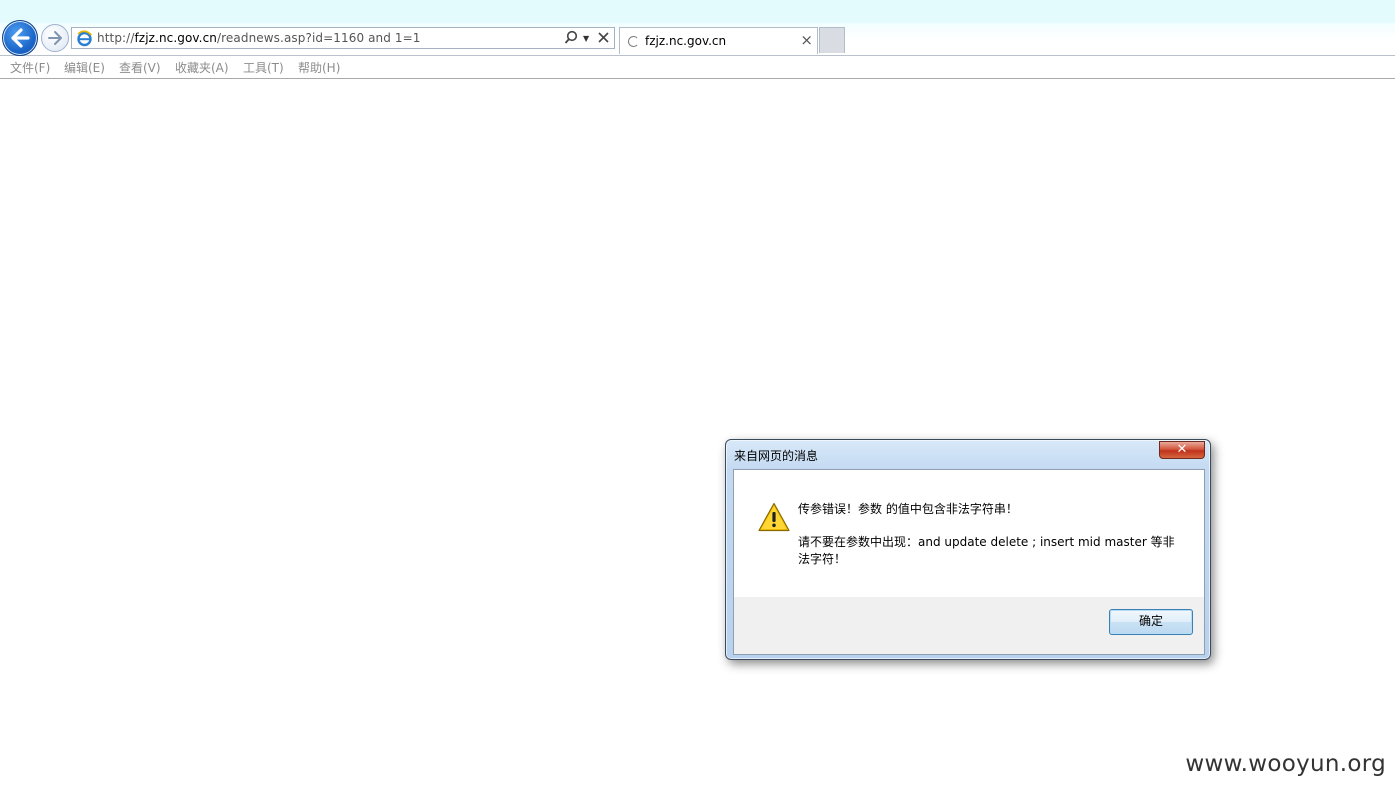 Image resolution: width=1395 pixels, height=791 pixels. I want to click on dropdown-arrow-icon: ▼, so click(586, 38).